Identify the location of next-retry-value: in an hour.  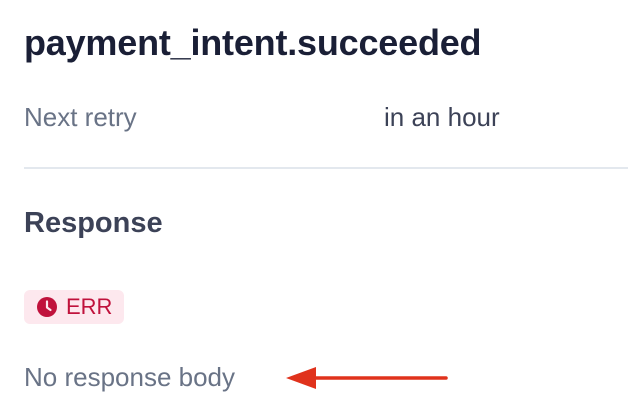
(442, 117).